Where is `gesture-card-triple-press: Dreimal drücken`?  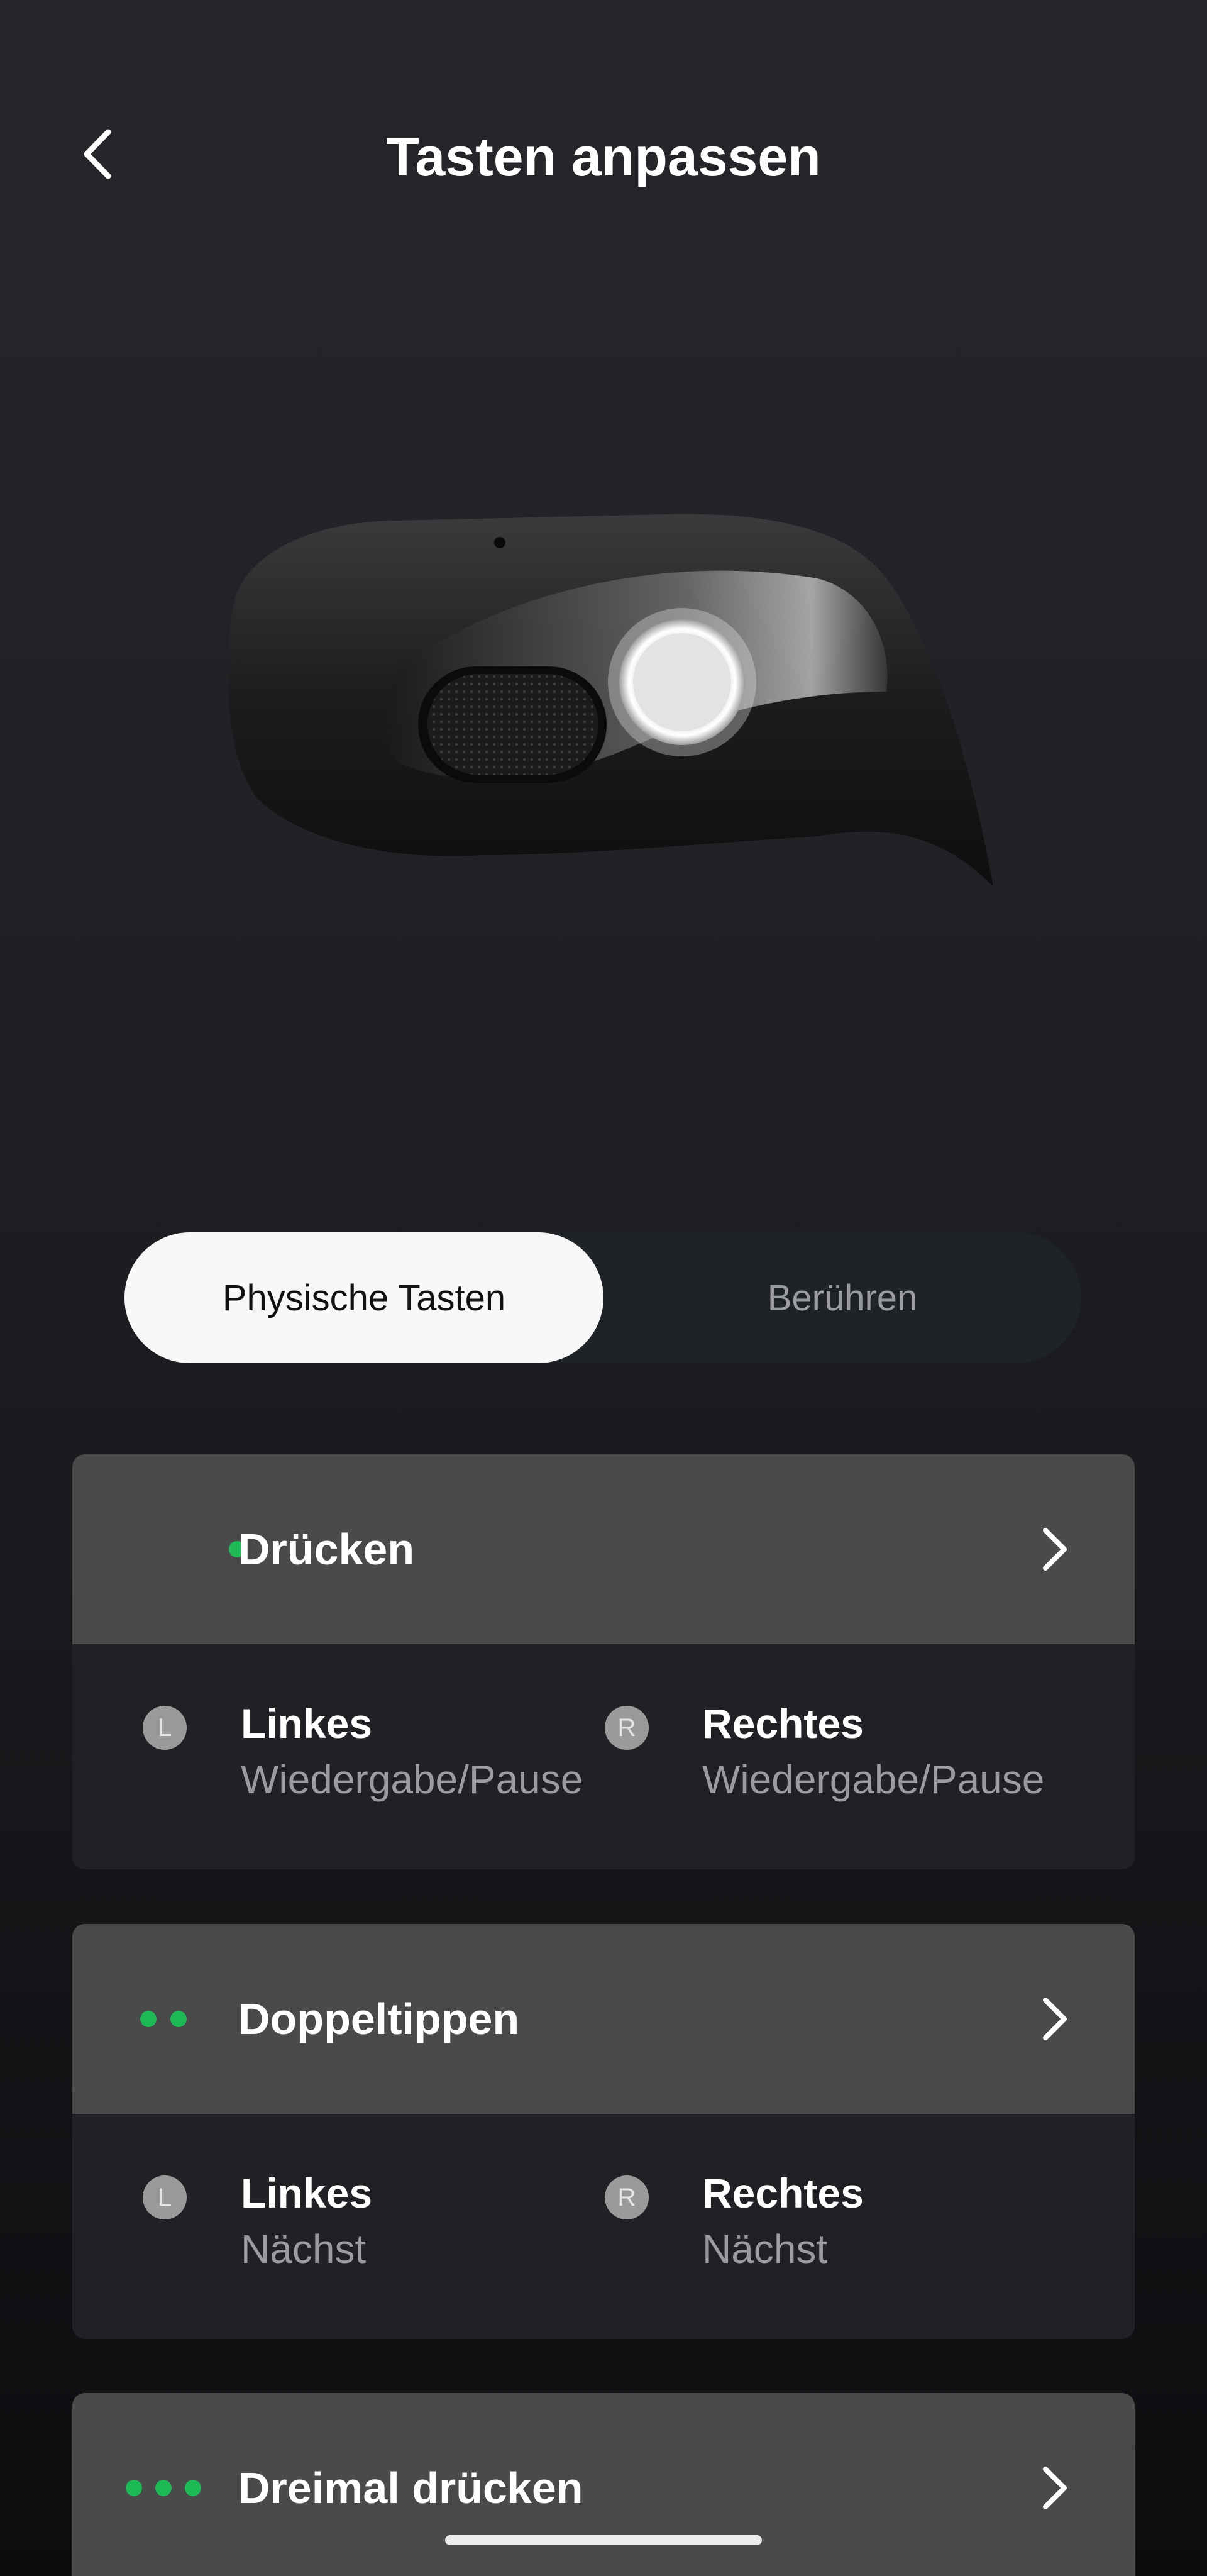
gesture-card-triple-press: Dreimal drücken is located at coordinates (603, 2484).